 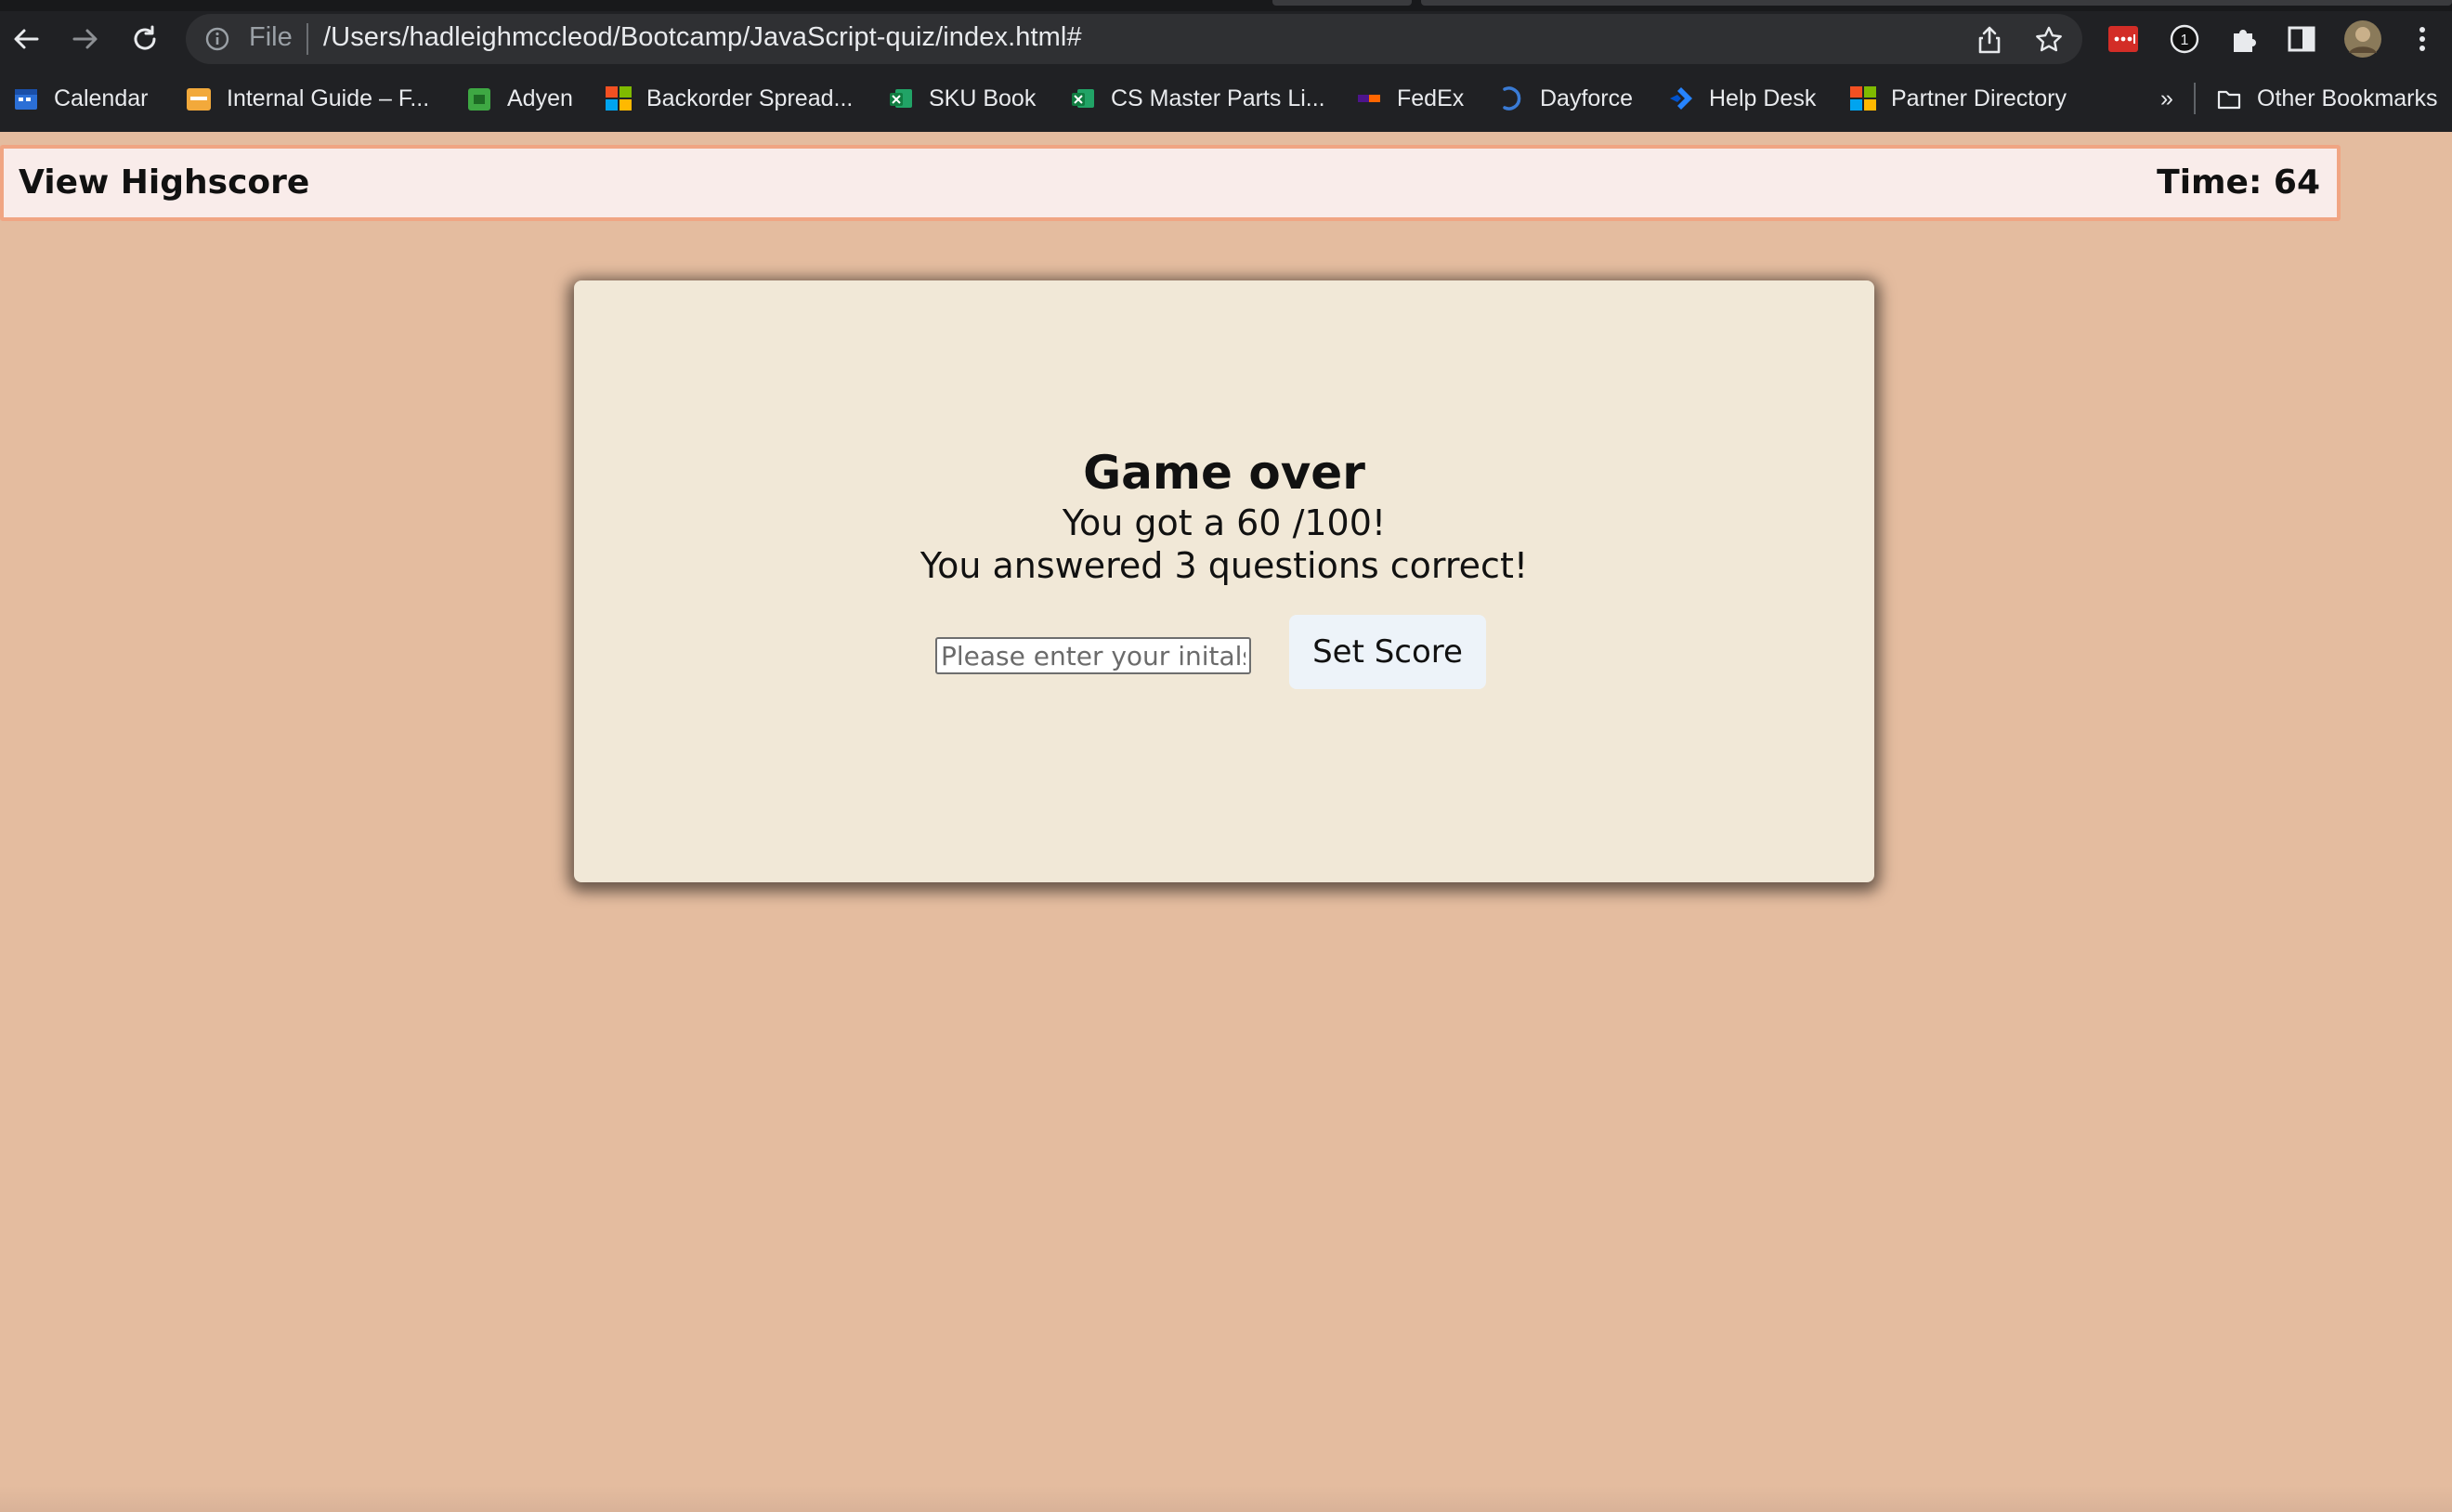 I want to click on bookmark-star-icon, so click(x=2049, y=40).